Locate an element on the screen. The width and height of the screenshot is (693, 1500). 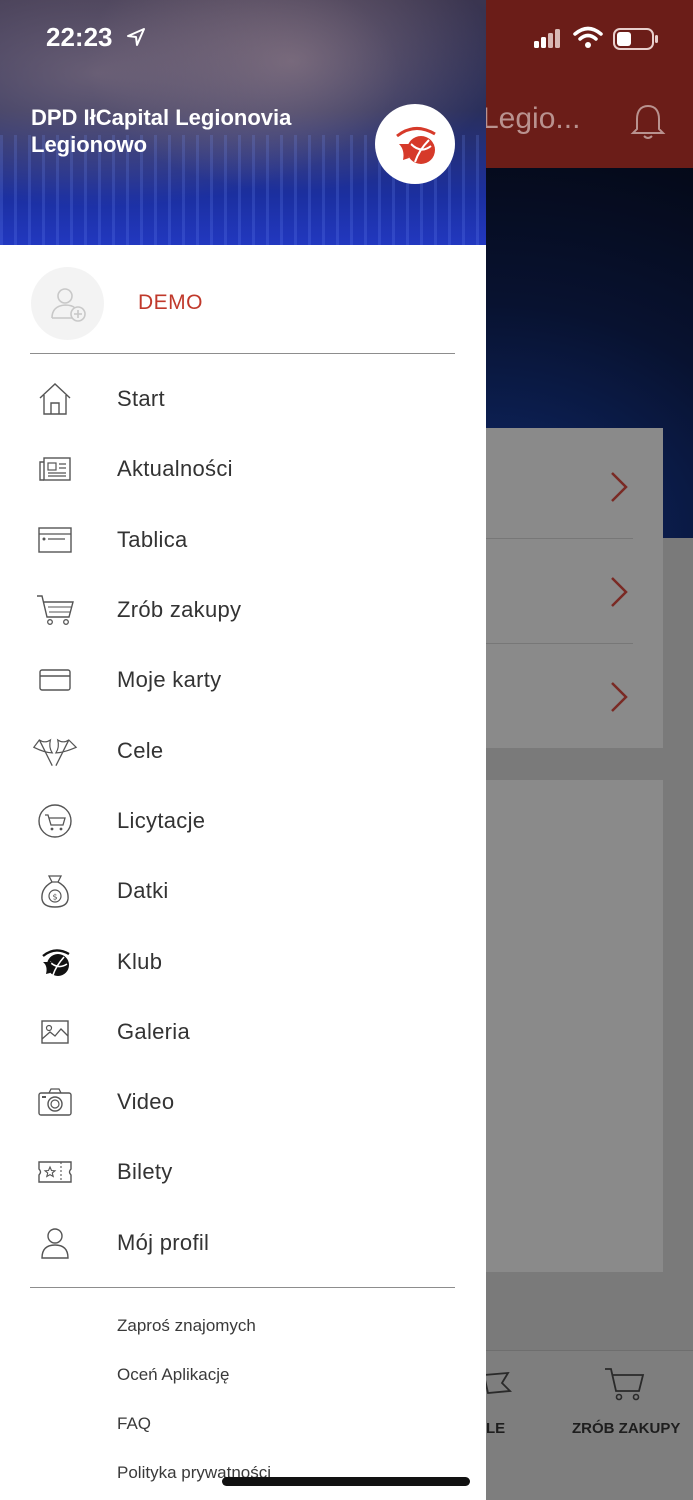
menu-item-start: Start is located at coordinates (243, 399).